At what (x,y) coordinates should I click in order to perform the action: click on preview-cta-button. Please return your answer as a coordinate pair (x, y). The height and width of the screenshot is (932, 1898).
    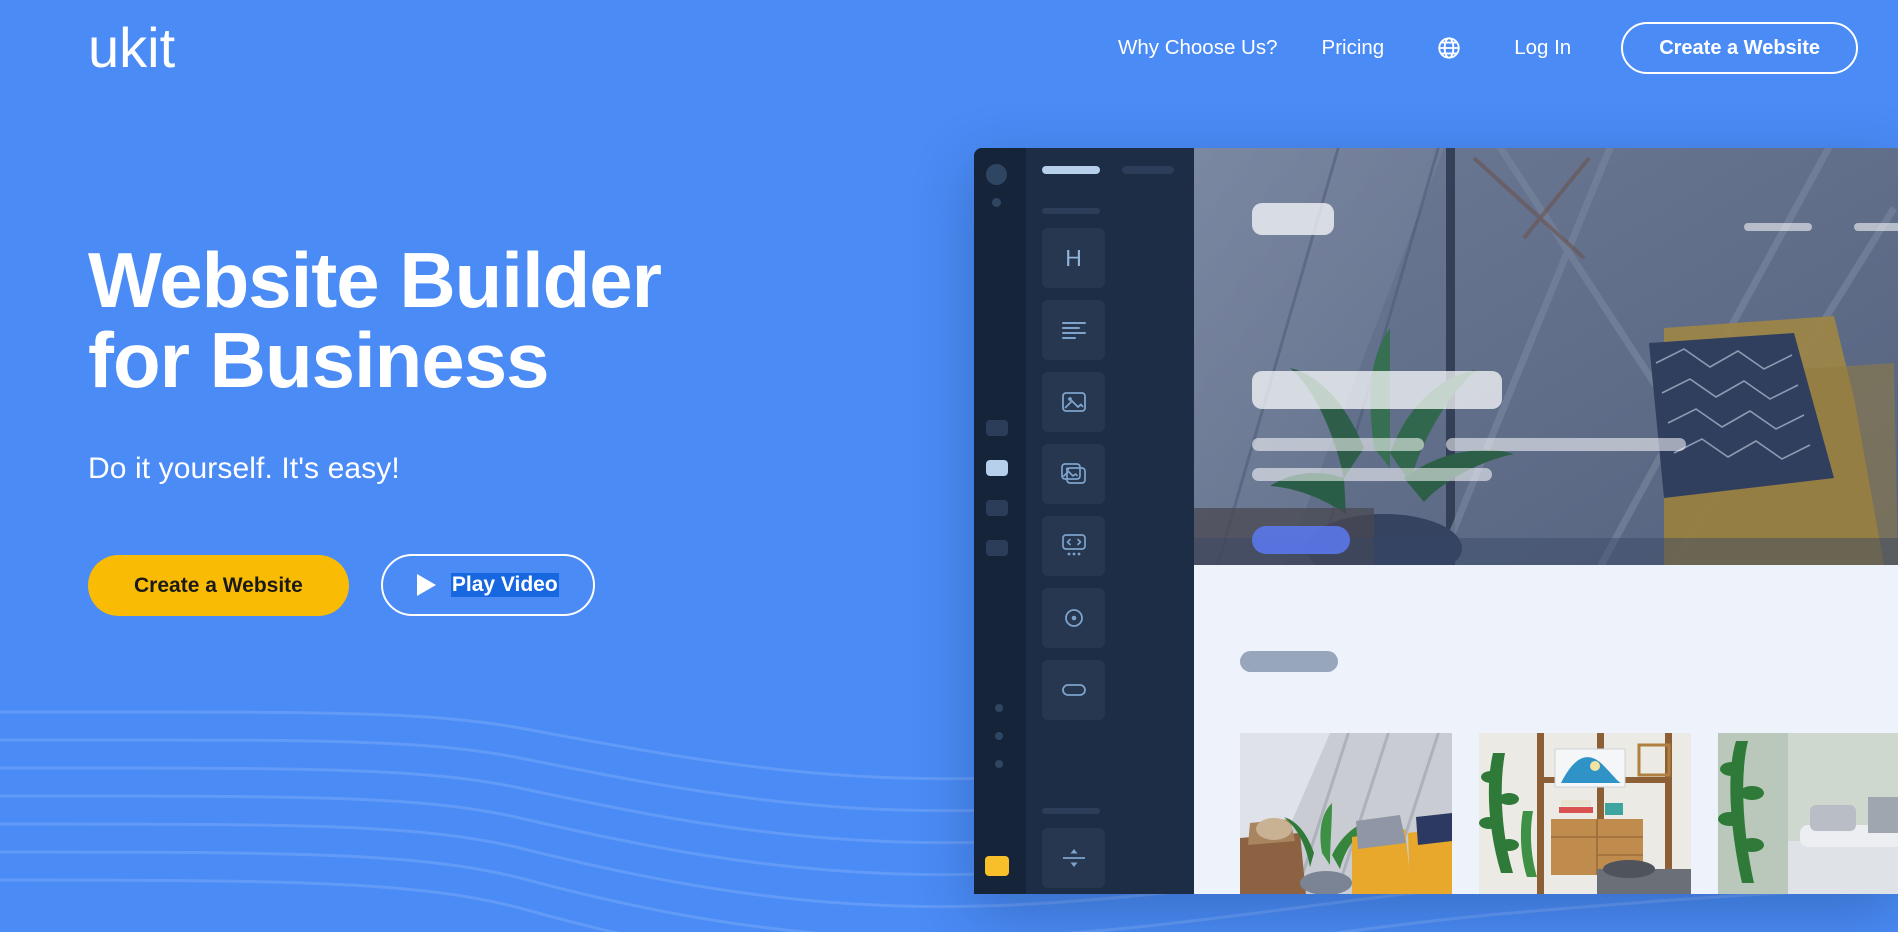
    Looking at the image, I should click on (1301, 540).